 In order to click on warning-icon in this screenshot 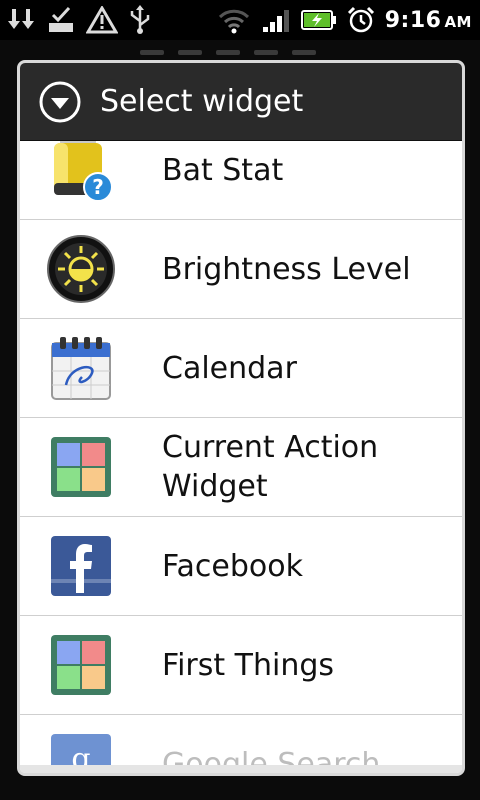, I will do `click(102, 20)`.